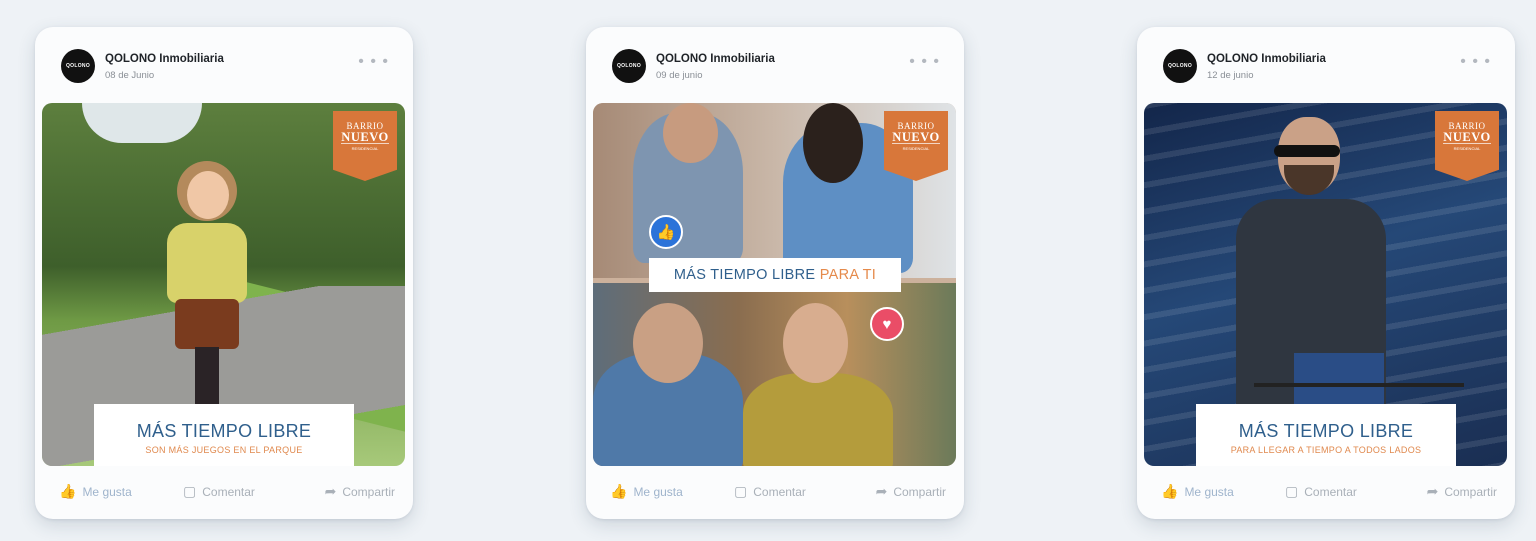 The height and width of the screenshot is (541, 1536). I want to click on caption-subtitle: SON MÁS JUEGOS EN EL PARQUE, so click(224, 450).